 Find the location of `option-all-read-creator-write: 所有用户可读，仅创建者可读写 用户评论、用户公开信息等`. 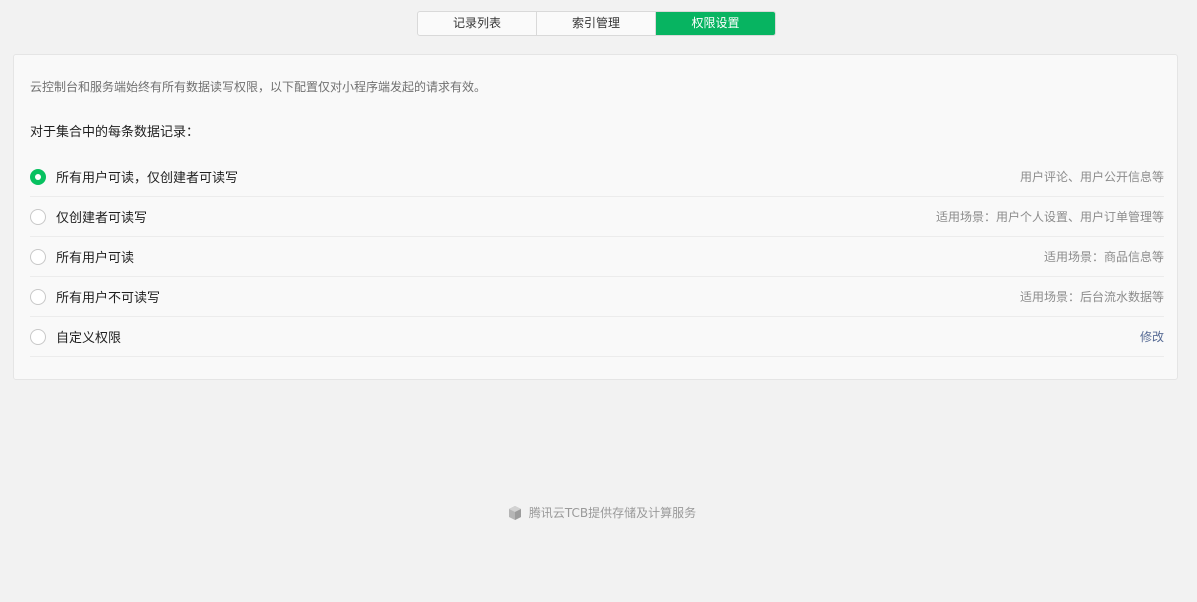

option-all-read-creator-write: 所有用户可读，仅创建者可读写 用户评论、用户公开信息等 is located at coordinates (597, 177).